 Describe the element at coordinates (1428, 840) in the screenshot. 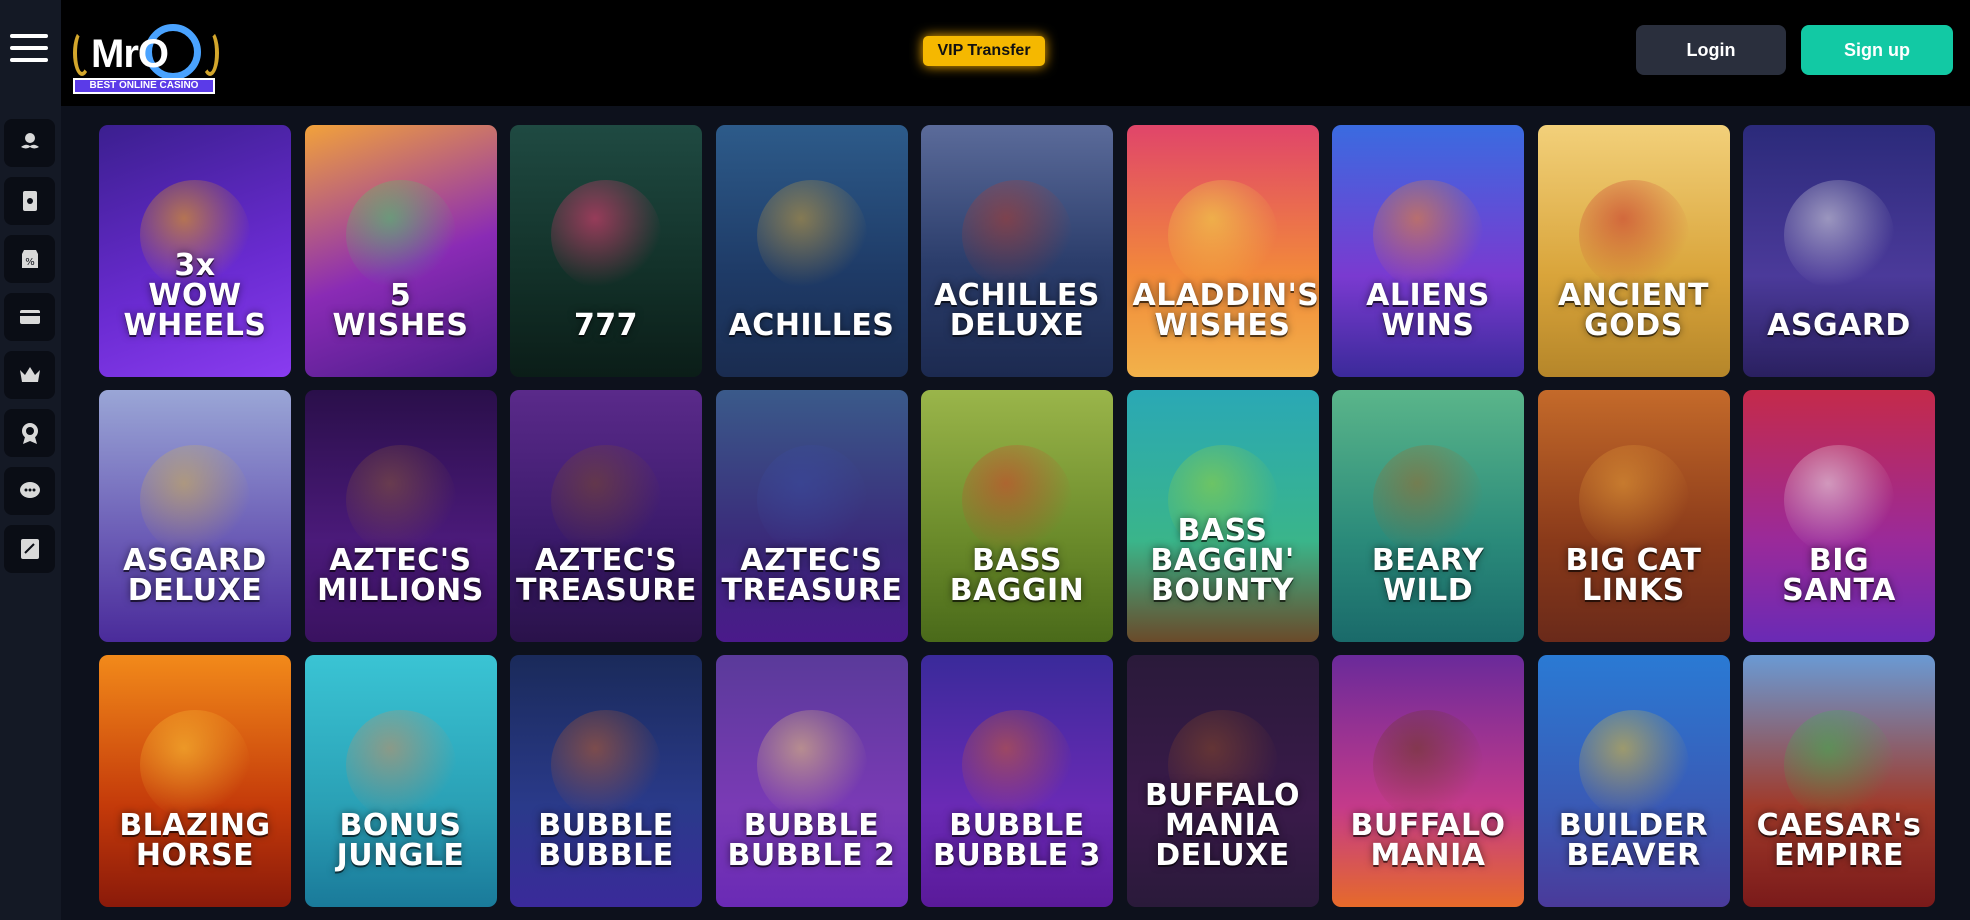

I see `game-title: BUFFALO MANIA` at that location.